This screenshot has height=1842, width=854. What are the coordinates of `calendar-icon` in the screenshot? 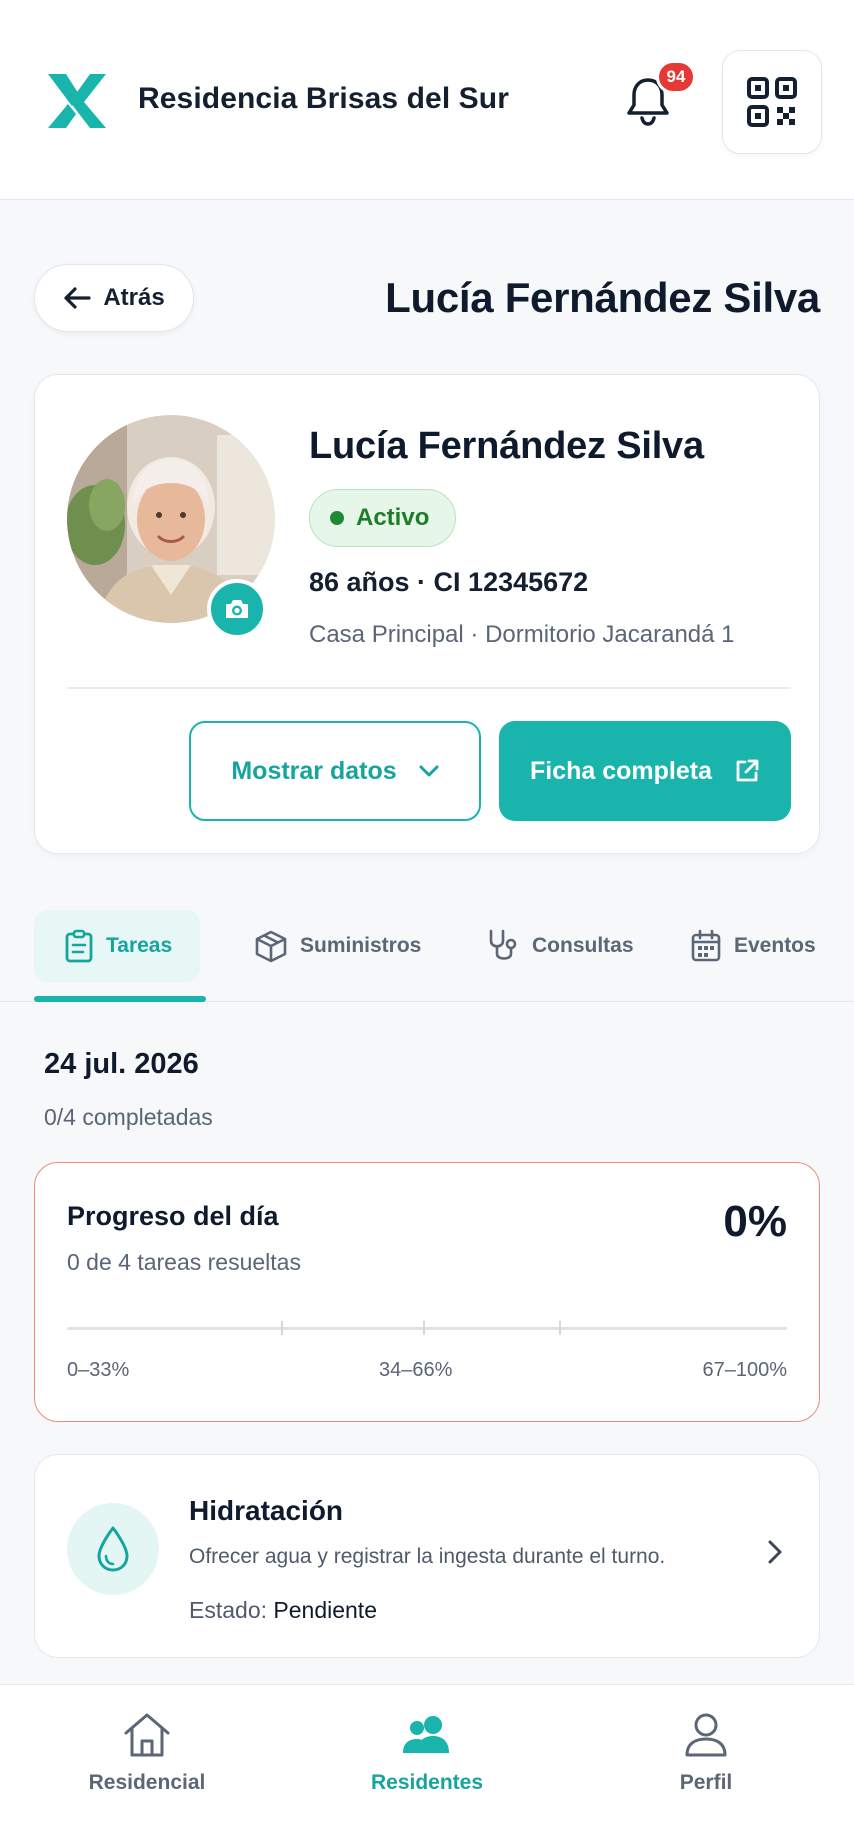 It's located at (706, 945).